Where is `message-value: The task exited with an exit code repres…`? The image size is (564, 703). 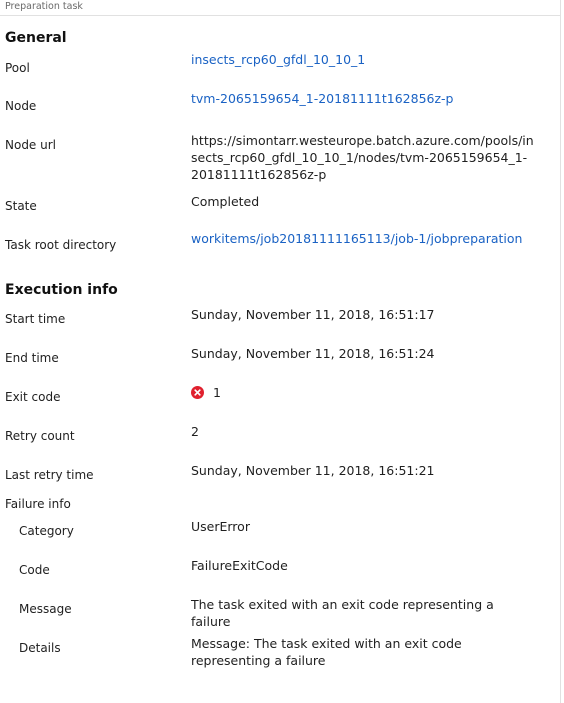
message-value: The task exited with an exit code repres… is located at coordinates (342, 613).